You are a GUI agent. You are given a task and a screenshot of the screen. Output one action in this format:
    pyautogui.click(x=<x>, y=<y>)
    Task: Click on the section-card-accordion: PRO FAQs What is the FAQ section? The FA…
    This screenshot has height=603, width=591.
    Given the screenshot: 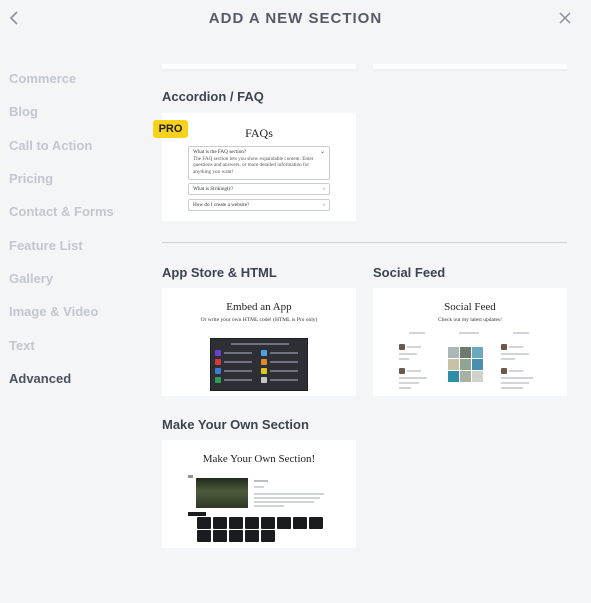 What is the action you would take?
    pyautogui.click(x=254, y=167)
    